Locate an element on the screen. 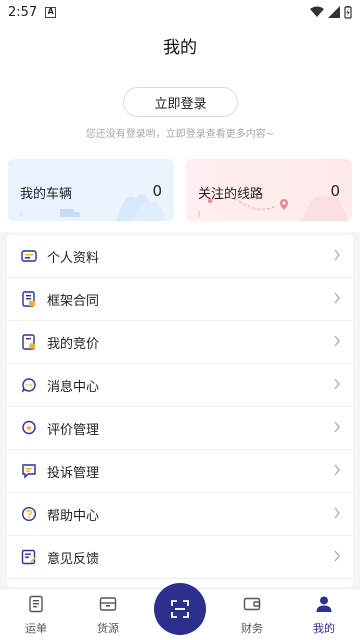 This screenshot has height=640, width=360. menu-label: 框架合同 is located at coordinates (73, 301).